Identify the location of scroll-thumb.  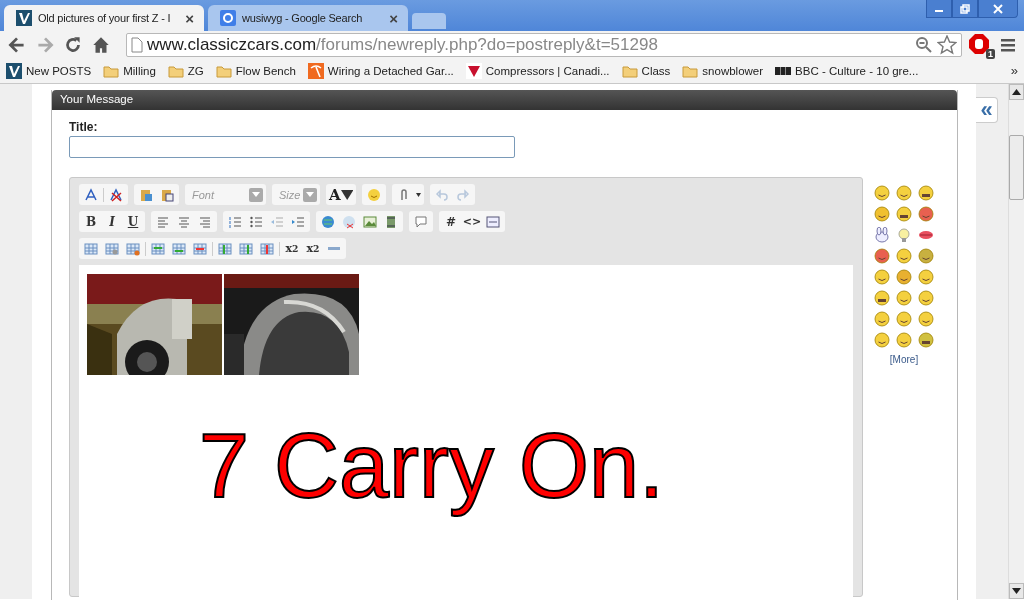
(1016, 167).